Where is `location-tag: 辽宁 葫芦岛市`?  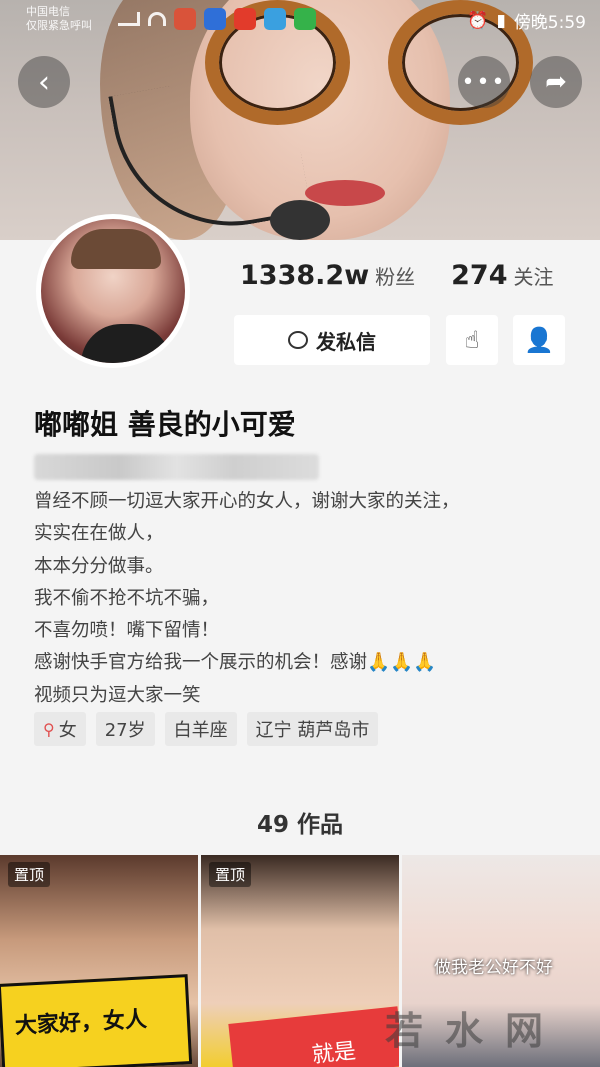
location-tag: 辽宁 葫芦岛市 is located at coordinates (312, 729).